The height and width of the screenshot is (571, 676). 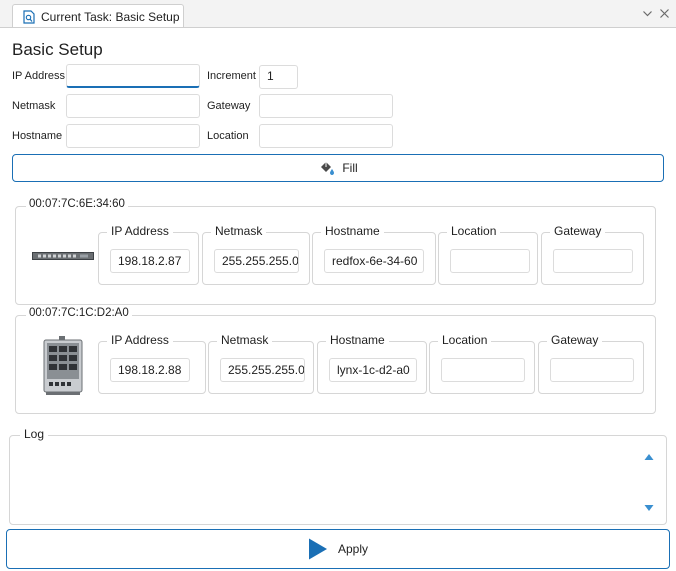 I want to click on device-hostname-group: Hostname lynx-1c-d2-a0, so click(x=372, y=363).